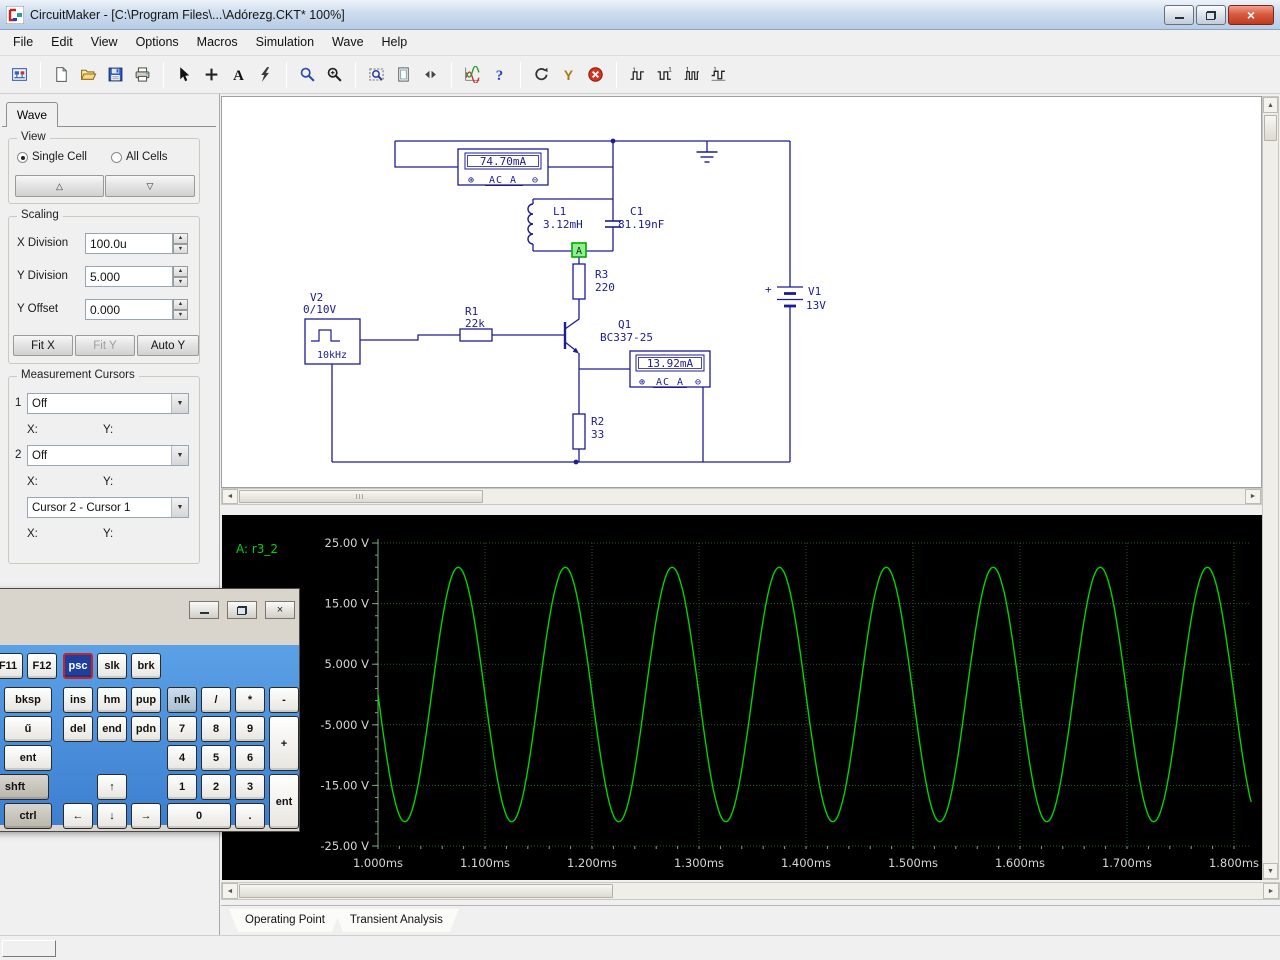 This screenshot has width=1280, height=960. Describe the element at coordinates (499, 74) in the screenshot. I see `toolbar-help-button: ?` at that location.